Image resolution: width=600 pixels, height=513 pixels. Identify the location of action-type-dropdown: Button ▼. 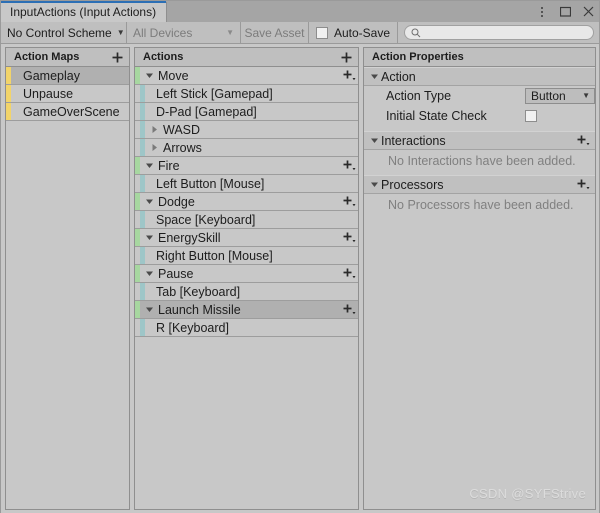
(560, 96).